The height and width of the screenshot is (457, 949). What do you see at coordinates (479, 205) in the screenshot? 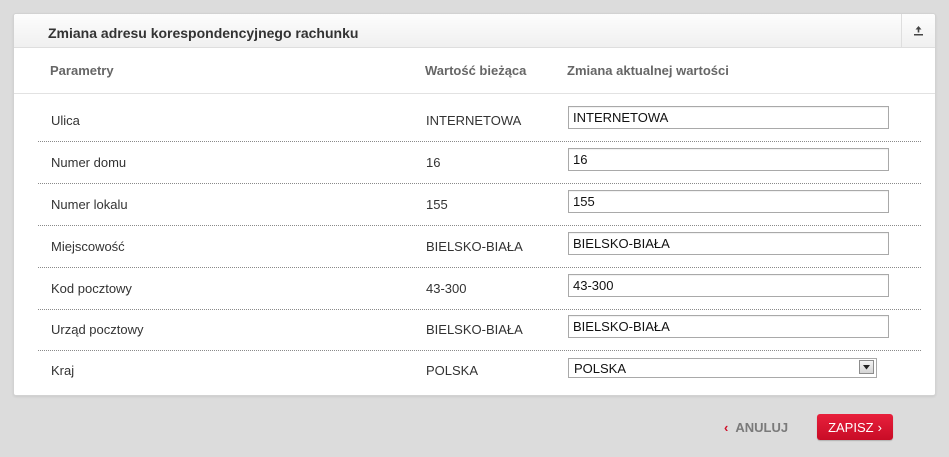
I see `form-row-apartment-number: Numer lokalu 155` at bounding box center [479, 205].